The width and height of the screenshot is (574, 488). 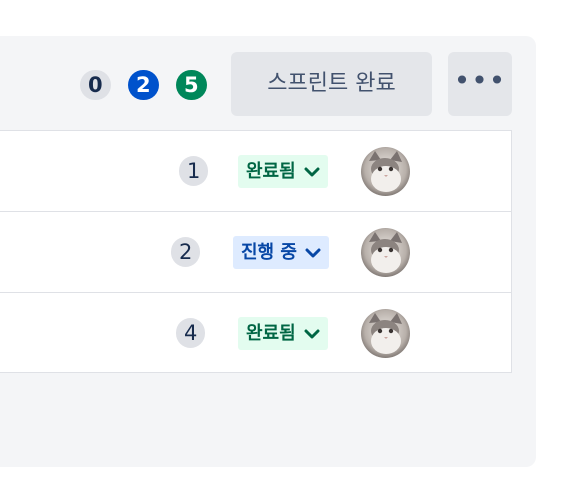 What do you see at coordinates (186, 252) in the screenshot?
I see `story-points-badge: 2` at bounding box center [186, 252].